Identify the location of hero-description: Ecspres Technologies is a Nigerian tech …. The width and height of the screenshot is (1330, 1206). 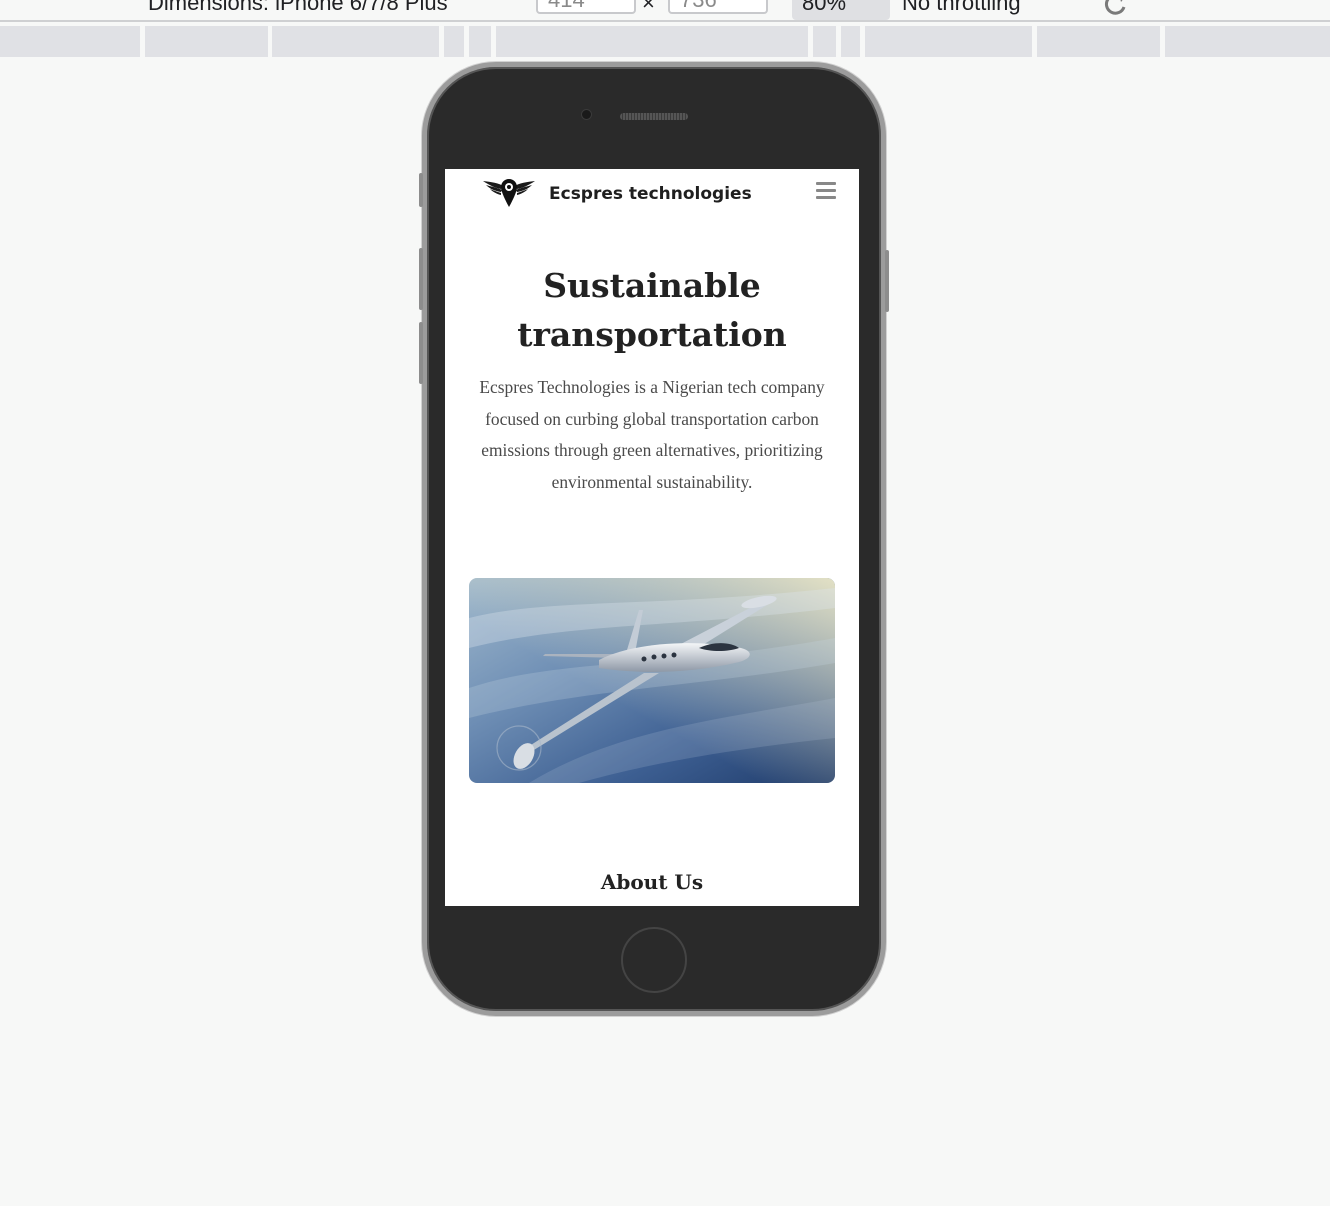
(652, 434).